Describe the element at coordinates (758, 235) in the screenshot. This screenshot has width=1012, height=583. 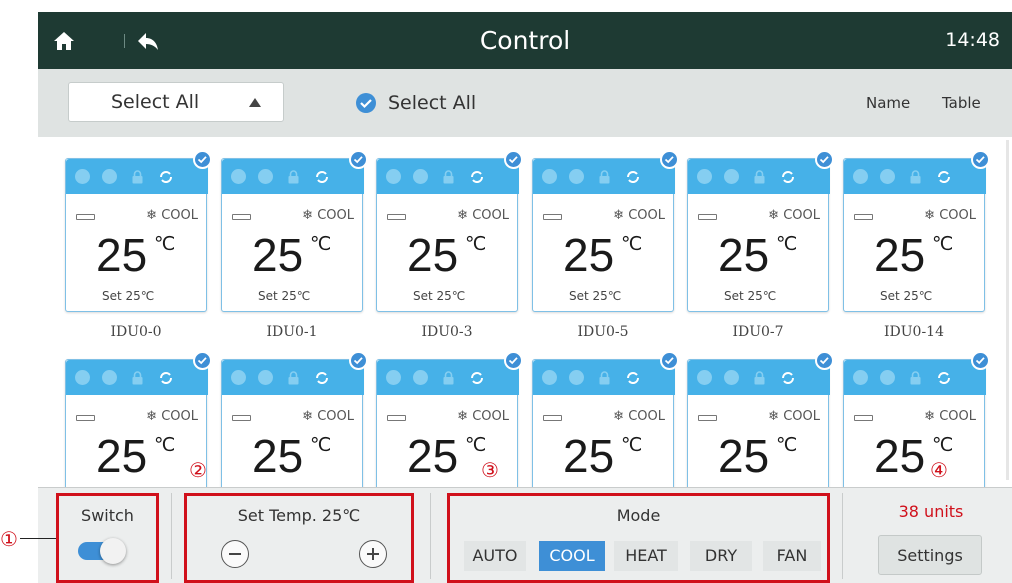
I see `unit-card-body: ❄ COOL 25 ℃ Set 25℃` at that location.